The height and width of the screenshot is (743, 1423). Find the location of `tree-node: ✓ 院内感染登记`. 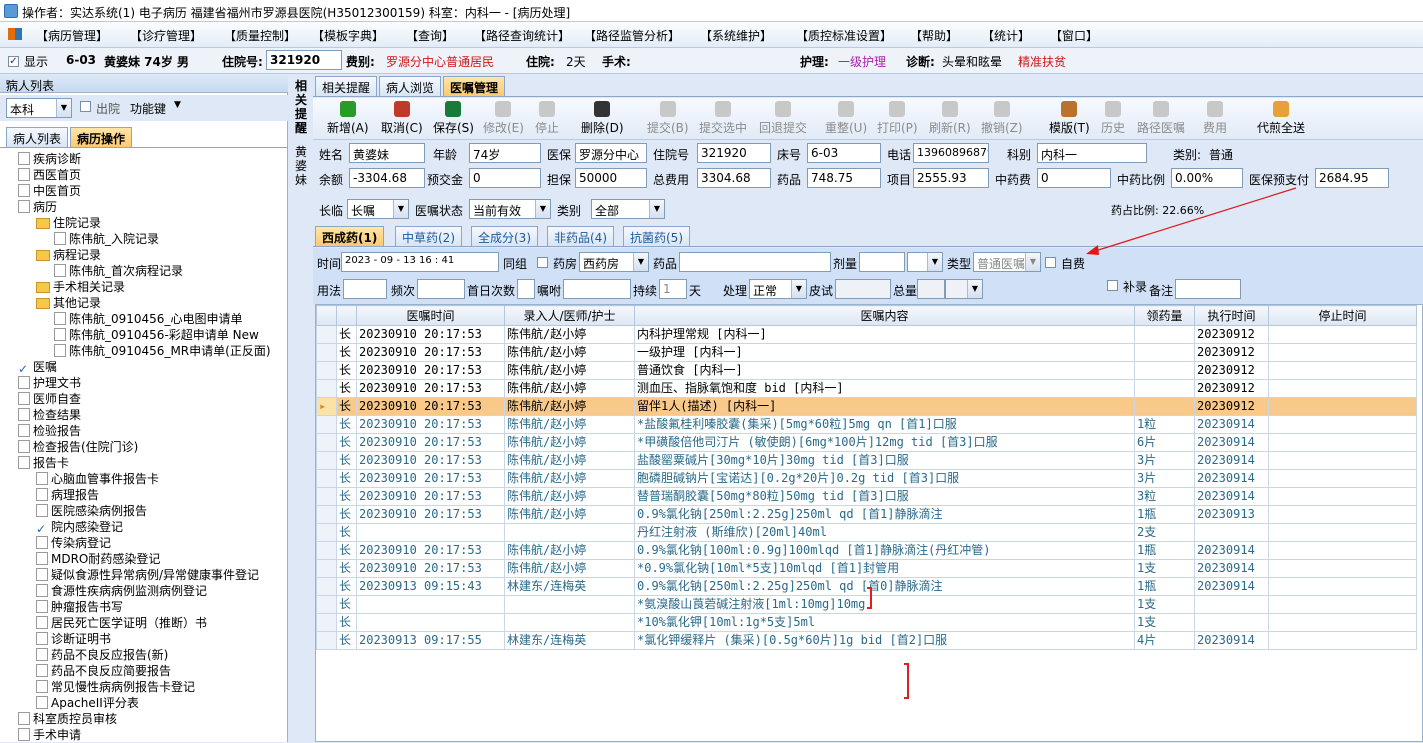

tree-node: ✓ 院内感染登记 is located at coordinates (79, 527).